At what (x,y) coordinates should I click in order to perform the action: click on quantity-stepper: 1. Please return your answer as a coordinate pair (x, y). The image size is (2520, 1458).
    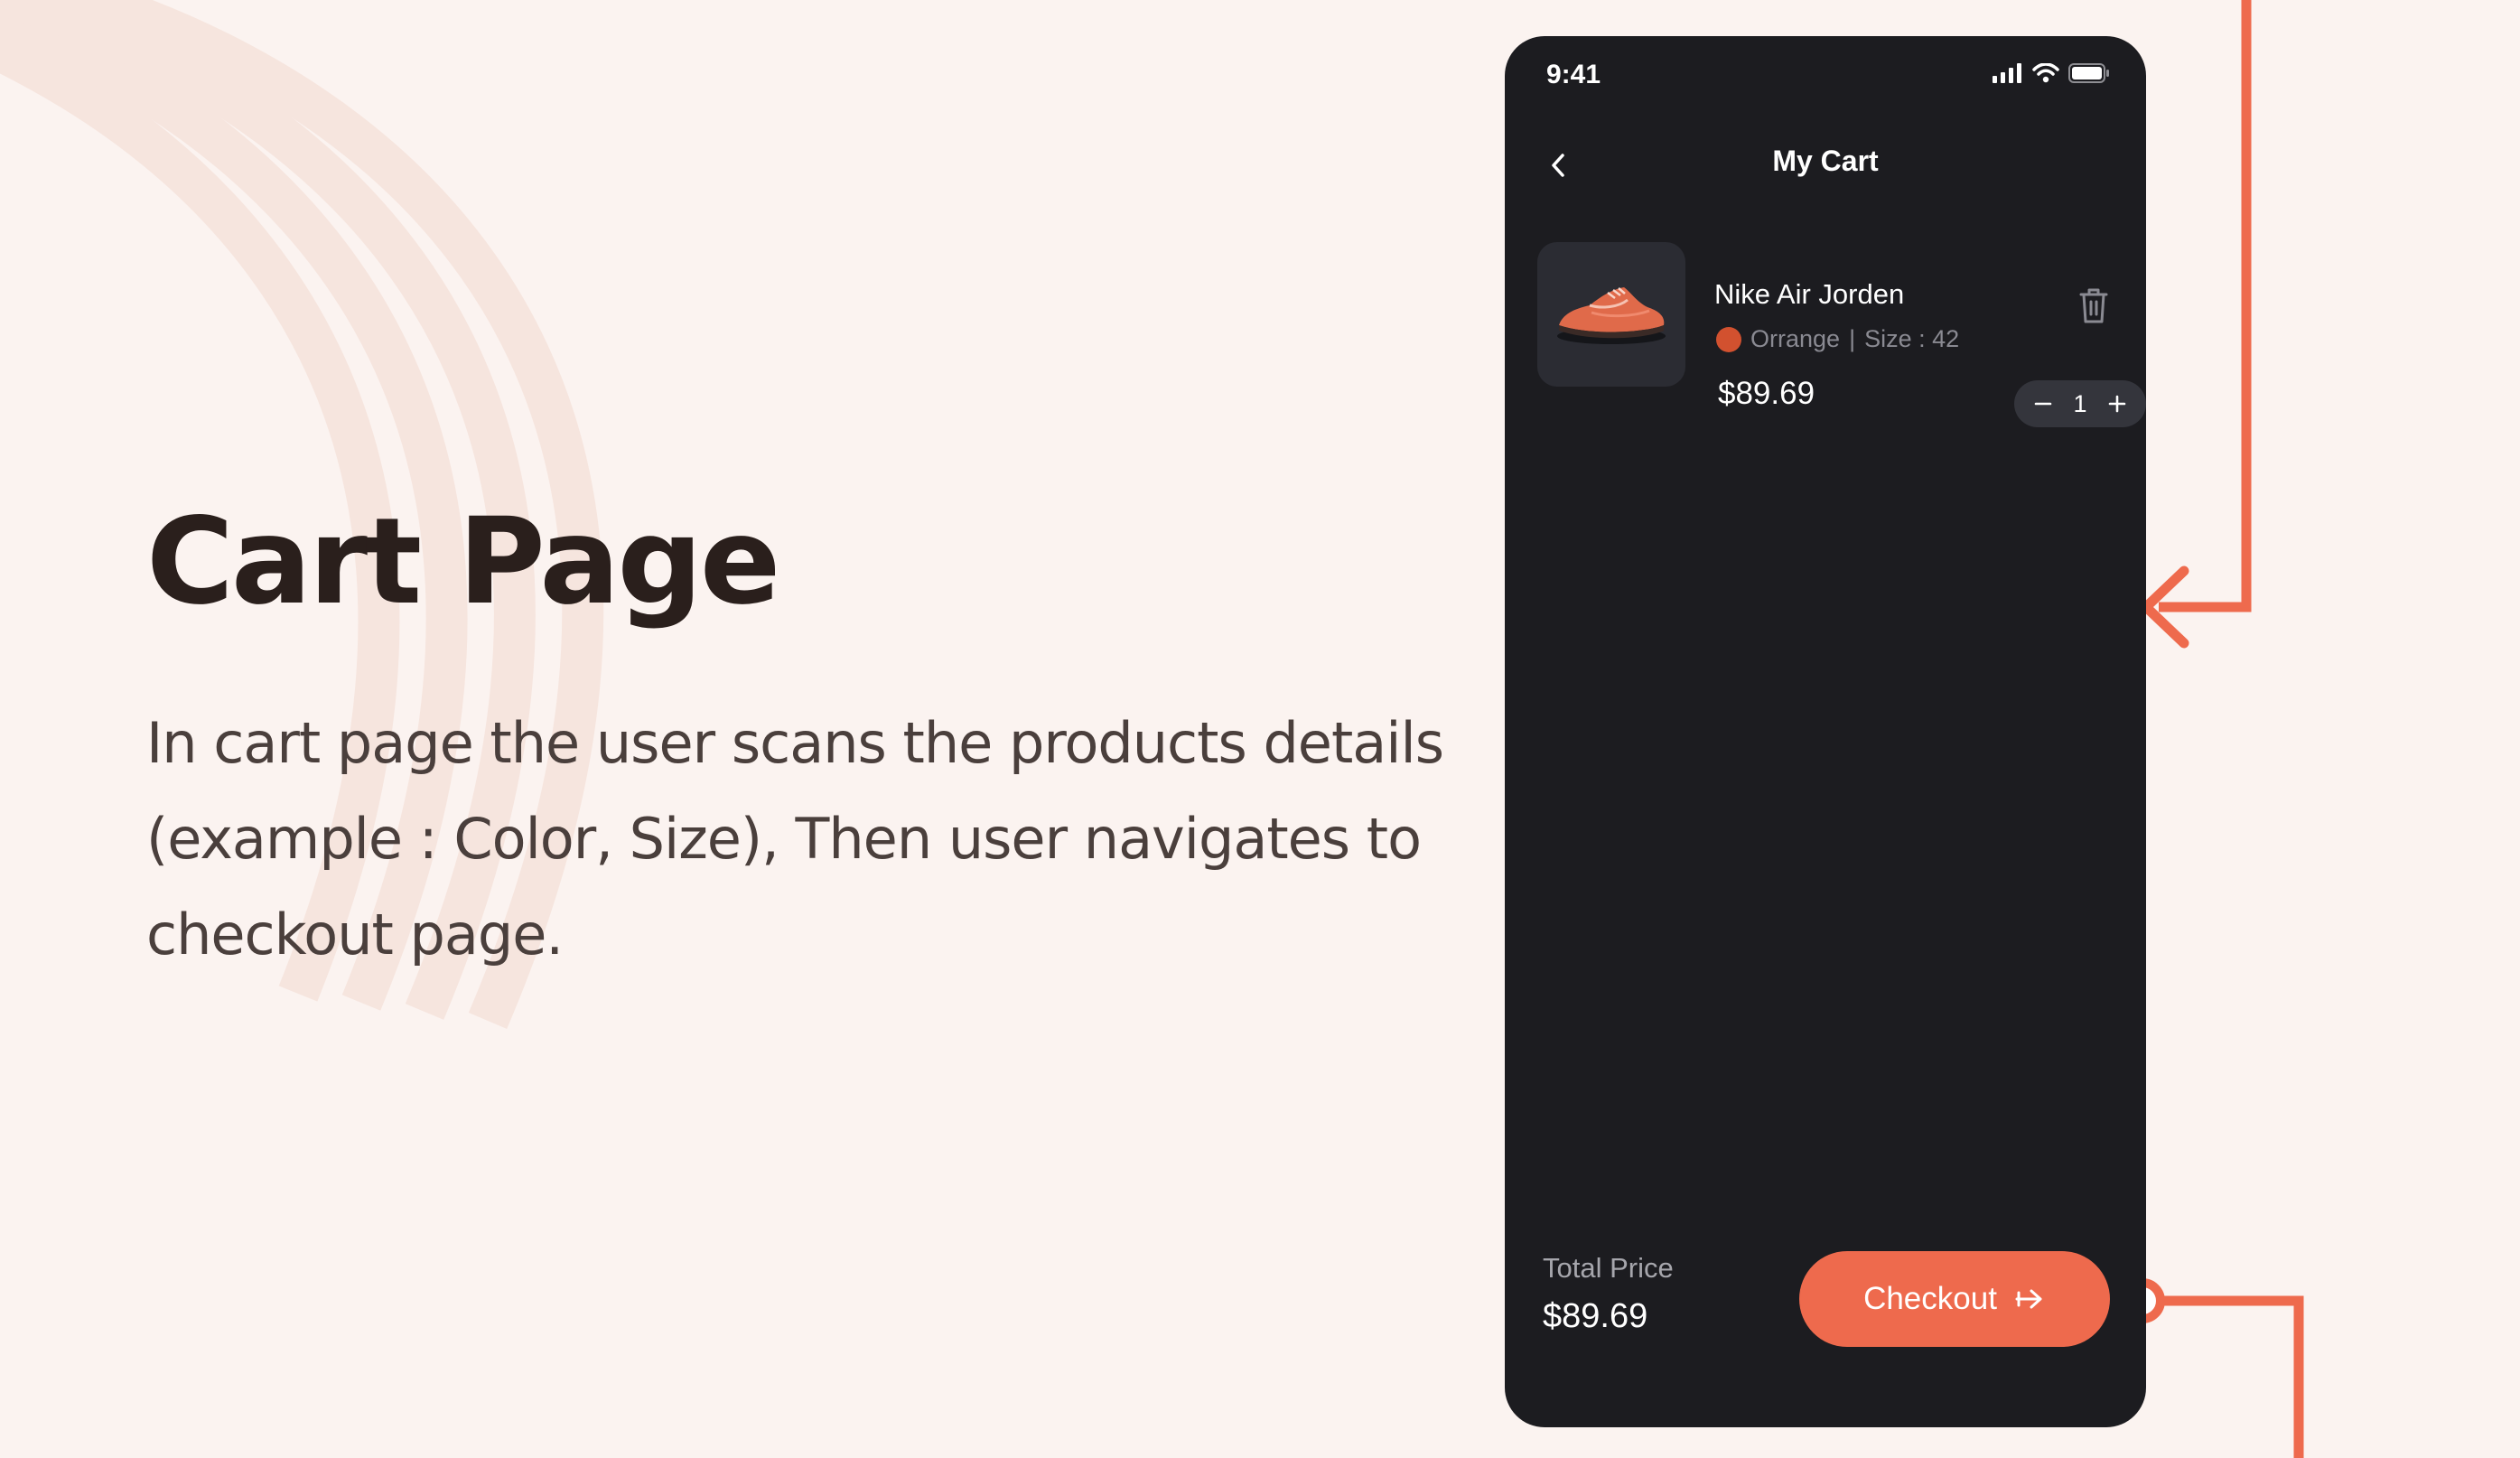
    Looking at the image, I should click on (2080, 403).